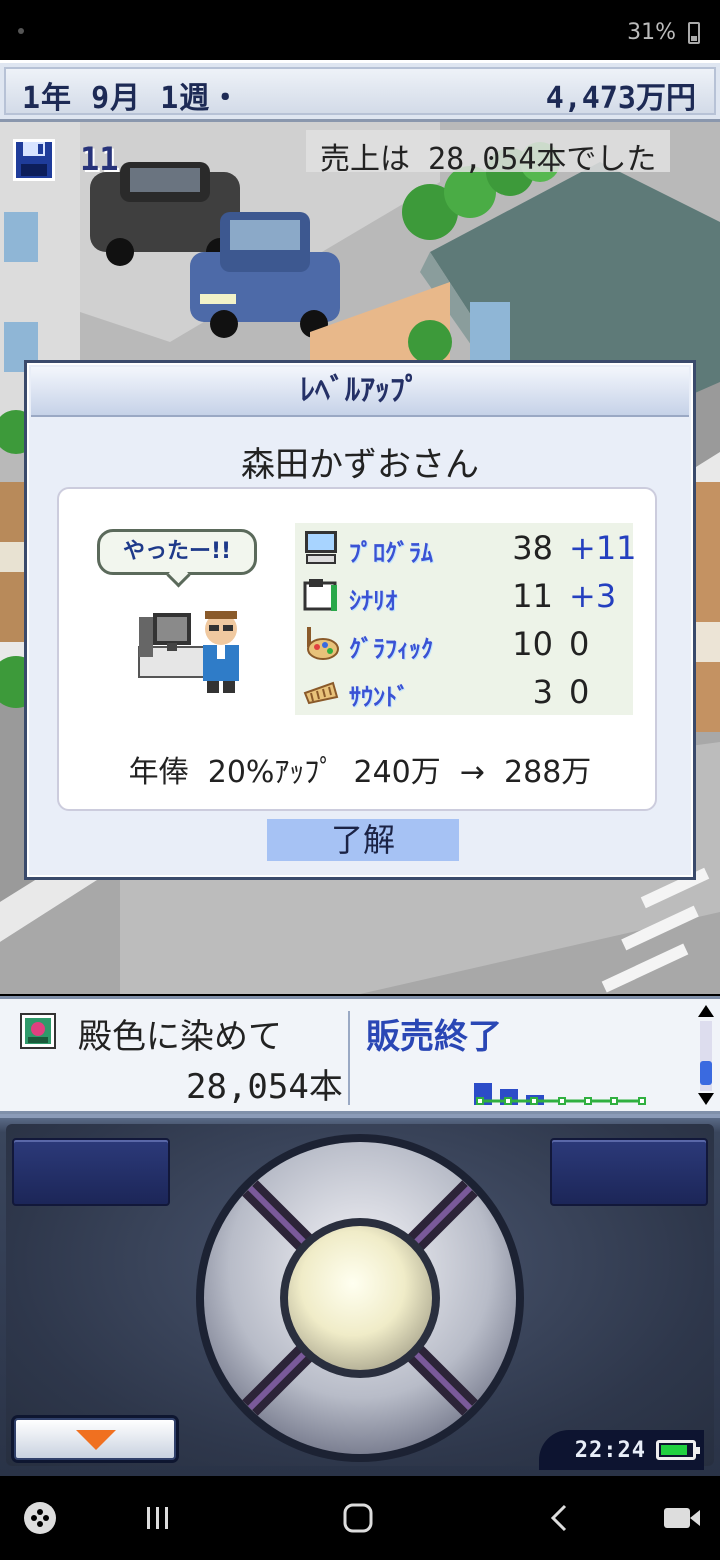  Describe the element at coordinates (706, 1099) in the screenshot. I see `scroll-down-arrow` at that location.